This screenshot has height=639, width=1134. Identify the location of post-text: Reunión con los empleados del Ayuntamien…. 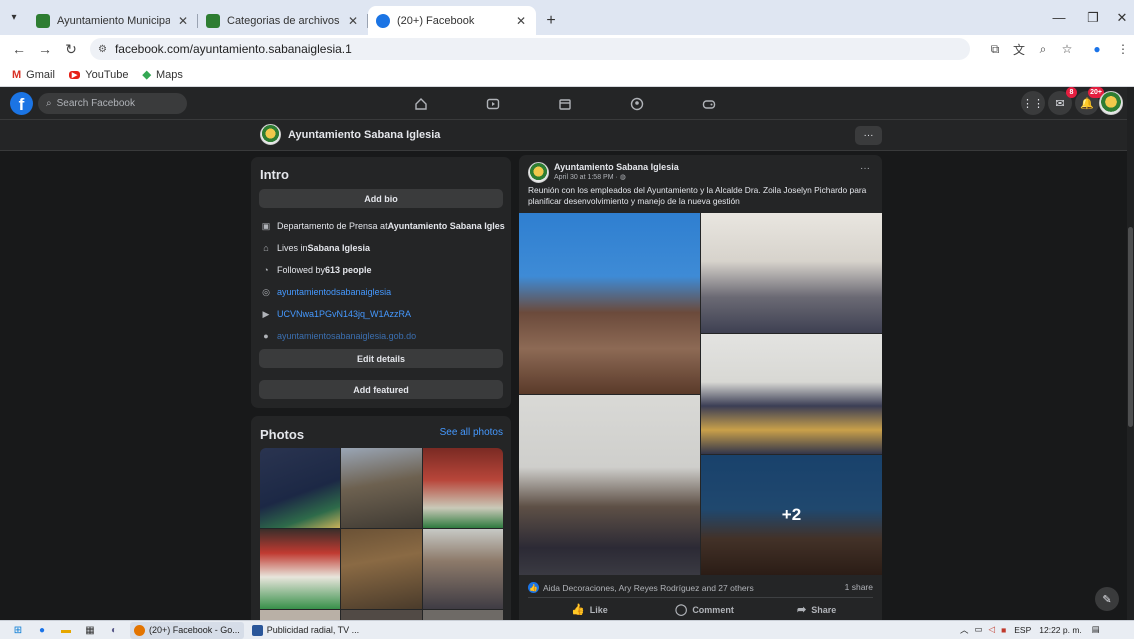
(697, 195).